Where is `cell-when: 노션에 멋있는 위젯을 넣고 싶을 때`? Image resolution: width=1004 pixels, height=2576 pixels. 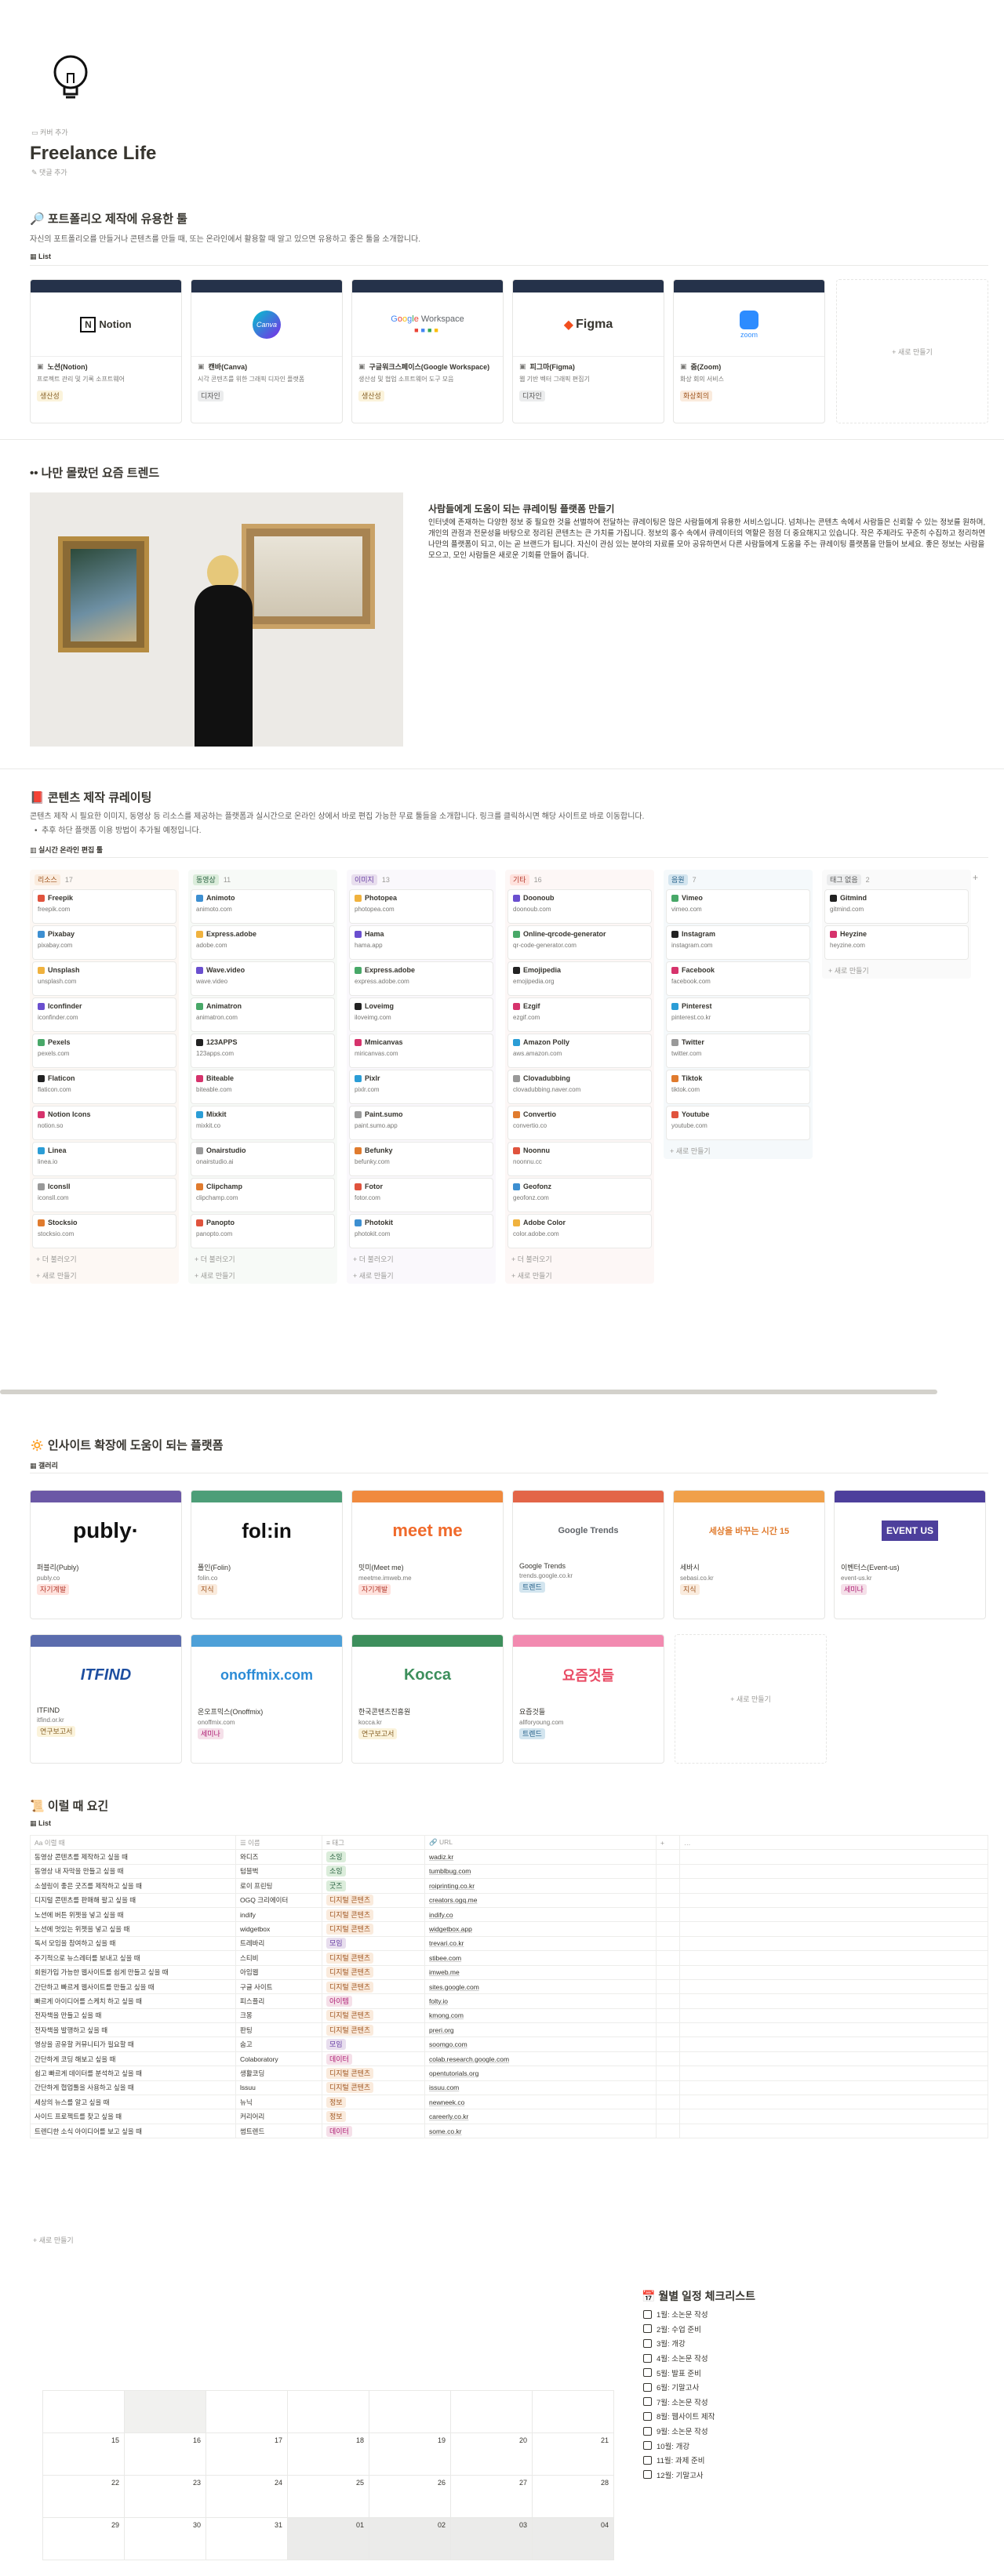 cell-when: 노션에 멋있는 위젯을 넣고 싶을 때 is located at coordinates (133, 1929).